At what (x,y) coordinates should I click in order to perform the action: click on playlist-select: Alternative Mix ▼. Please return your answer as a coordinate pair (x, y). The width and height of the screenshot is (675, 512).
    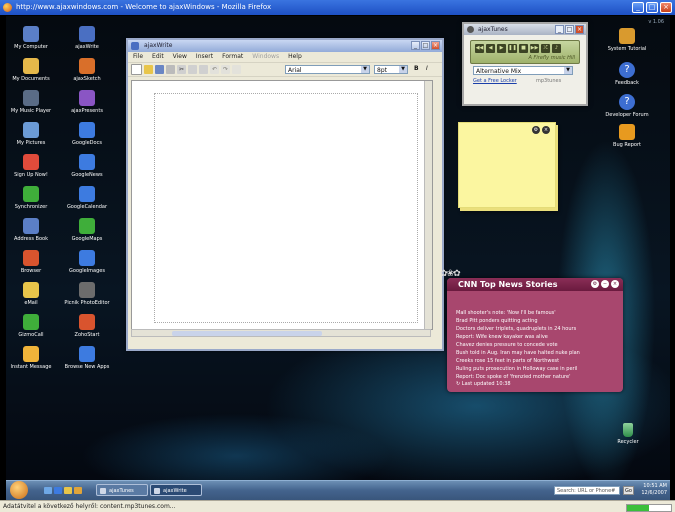
    Looking at the image, I should click on (523, 70).